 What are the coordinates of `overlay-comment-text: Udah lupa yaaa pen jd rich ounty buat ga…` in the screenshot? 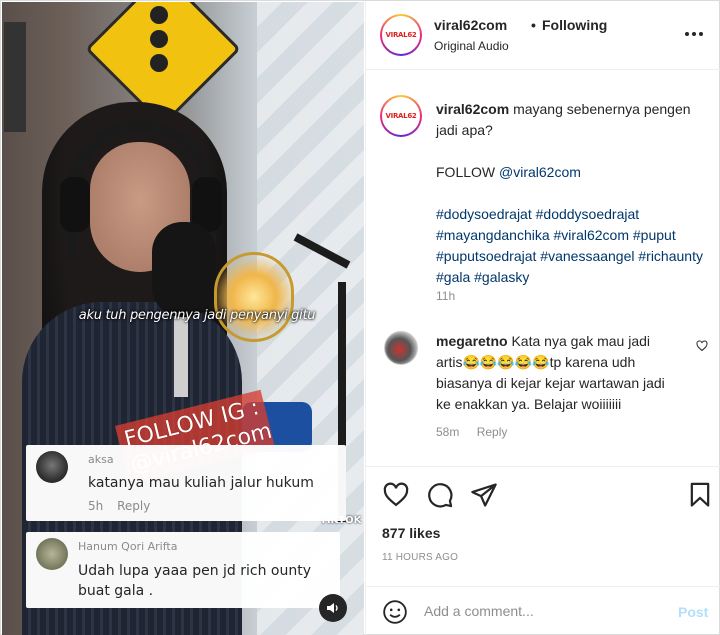 It's located at (194, 581).